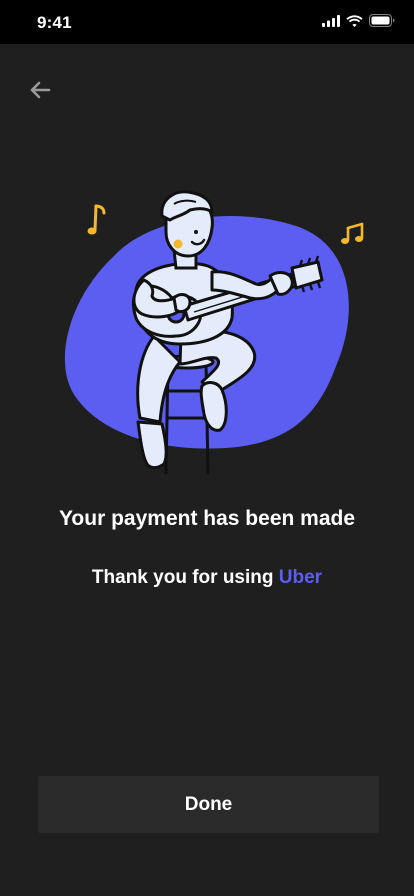 Image resolution: width=414 pixels, height=896 pixels. I want to click on eye, so click(196, 232).